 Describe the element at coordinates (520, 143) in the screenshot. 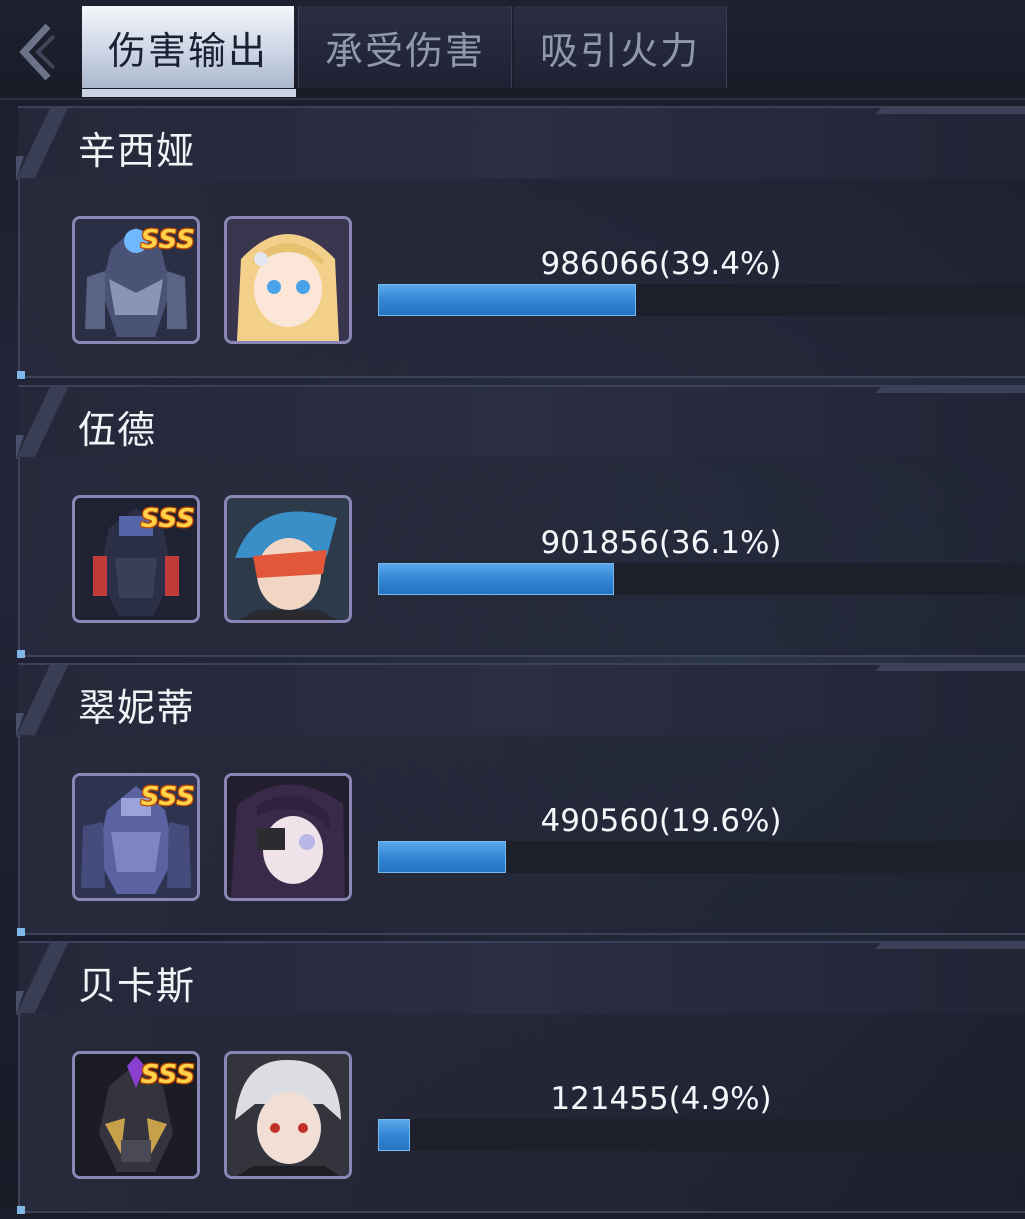

I see `card-header: 辛西娅` at that location.